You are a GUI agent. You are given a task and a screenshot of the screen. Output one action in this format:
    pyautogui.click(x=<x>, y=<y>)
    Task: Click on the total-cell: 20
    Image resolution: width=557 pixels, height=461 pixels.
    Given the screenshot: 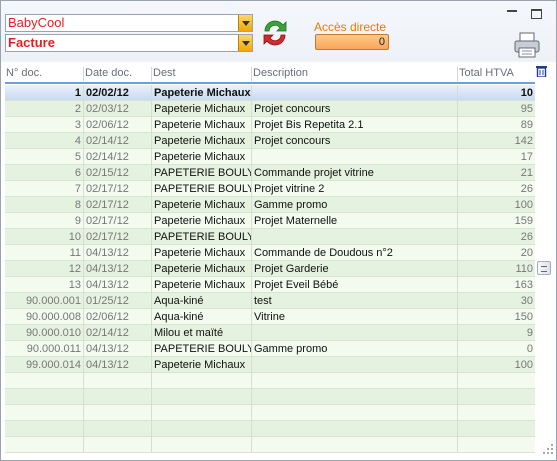 What is the action you would take?
    pyautogui.click(x=496, y=253)
    